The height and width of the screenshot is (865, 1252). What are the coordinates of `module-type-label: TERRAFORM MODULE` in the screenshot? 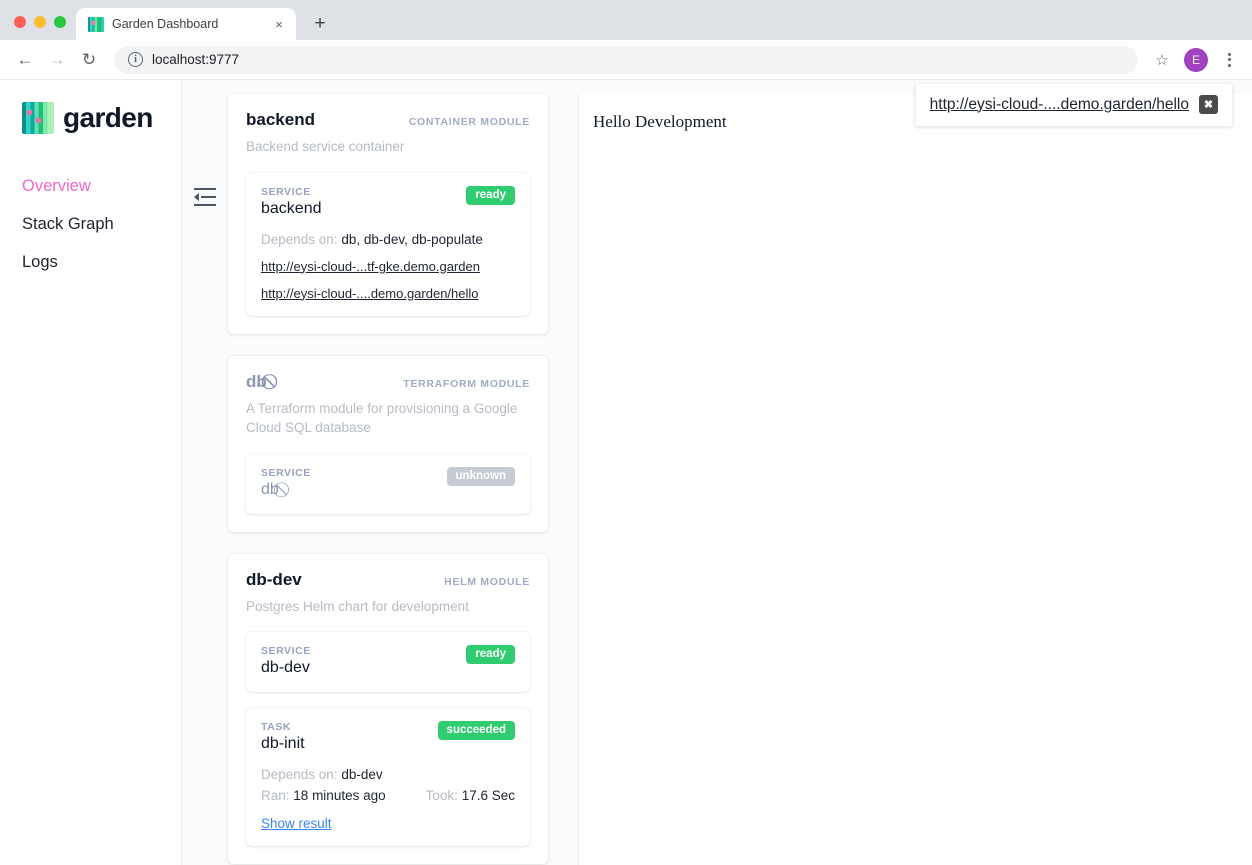 It's located at (466, 383).